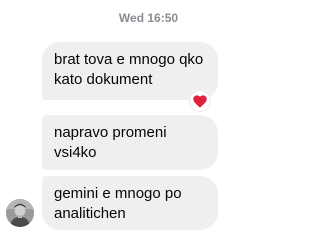 The width and height of the screenshot is (320, 241). What do you see at coordinates (148, 18) in the screenshot?
I see `message-timestamp: Wed 16:50` at bounding box center [148, 18].